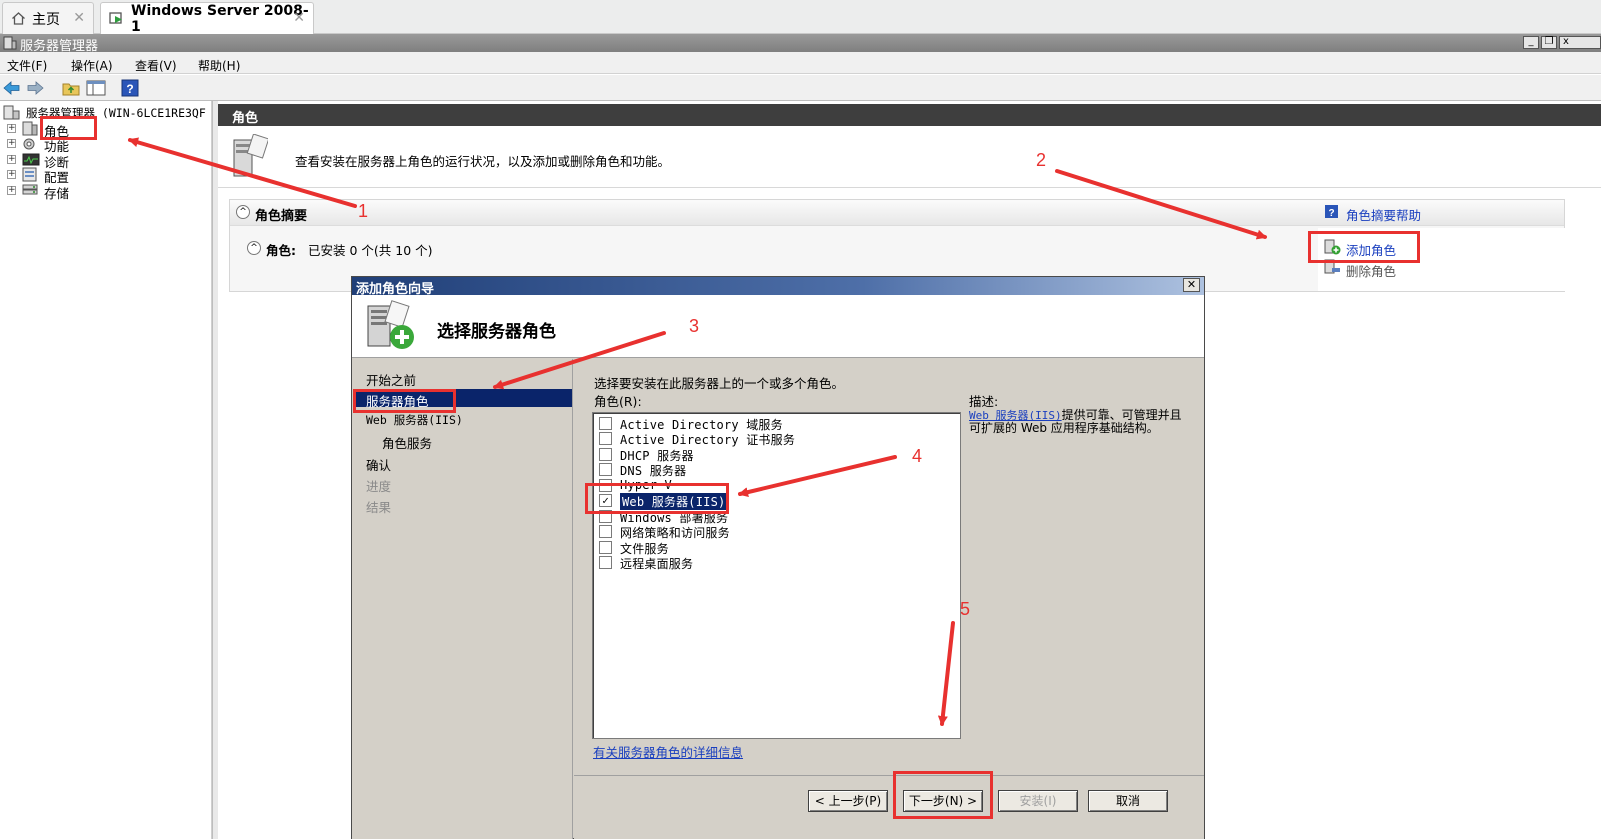 The height and width of the screenshot is (839, 1601). What do you see at coordinates (250, 157) in the screenshot?
I see `roles-large-icon` at bounding box center [250, 157].